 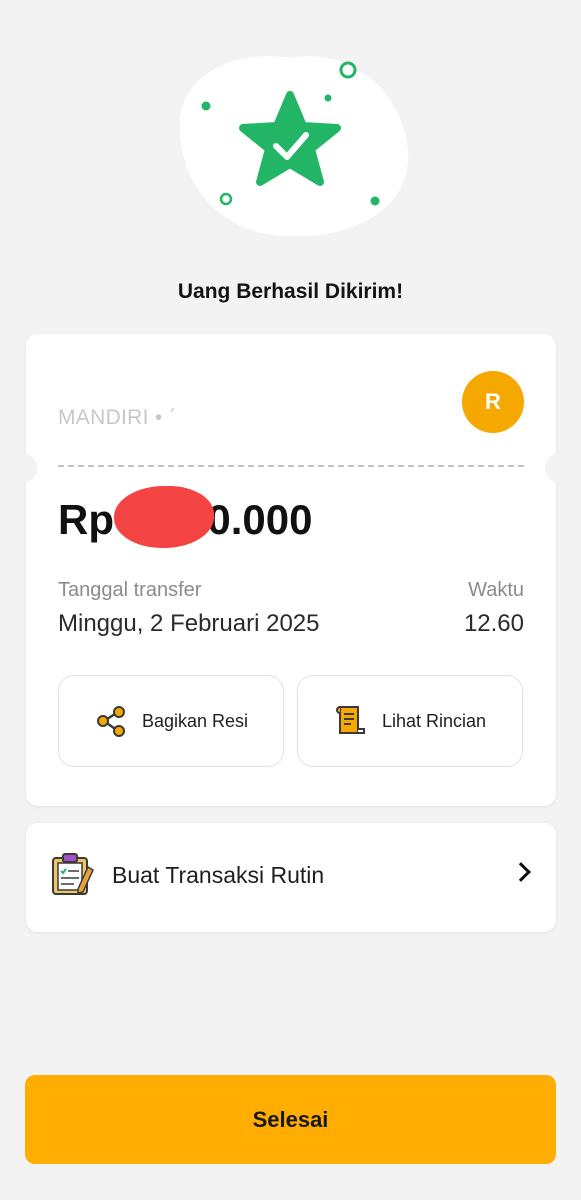 I want to click on bank-name: MANDIRI • ˊ, so click(x=117, y=417).